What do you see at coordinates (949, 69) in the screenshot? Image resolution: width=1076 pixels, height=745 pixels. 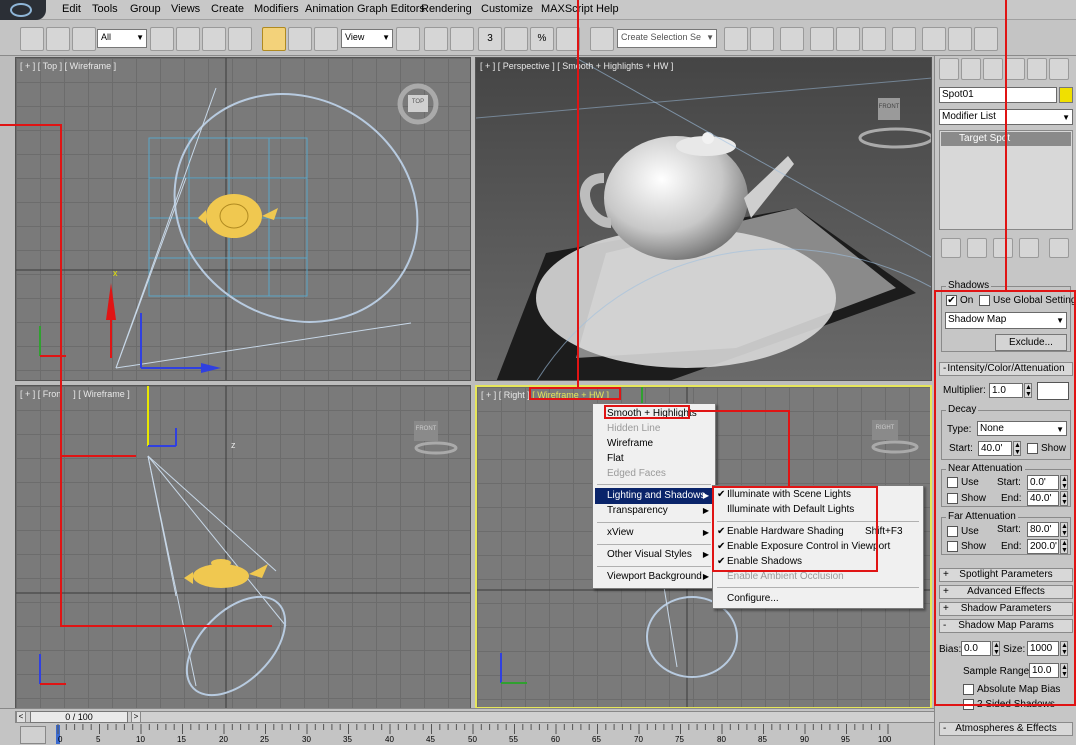 I see `create-tab-icon` at bounding box center [949, 69].